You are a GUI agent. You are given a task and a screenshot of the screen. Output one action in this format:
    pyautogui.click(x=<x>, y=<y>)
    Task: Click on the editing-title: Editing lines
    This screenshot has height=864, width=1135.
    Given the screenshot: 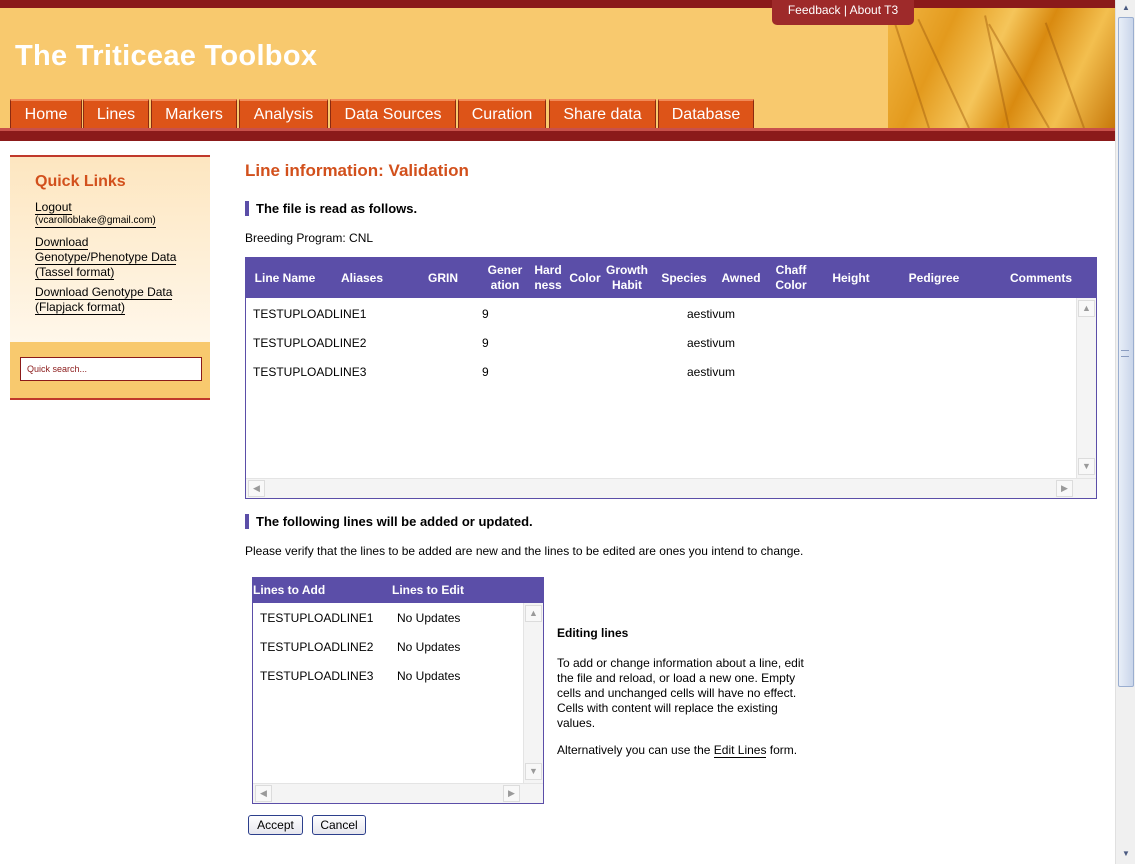 What is the action you would take?
    pyautogui.click(x=593, y=633)
    